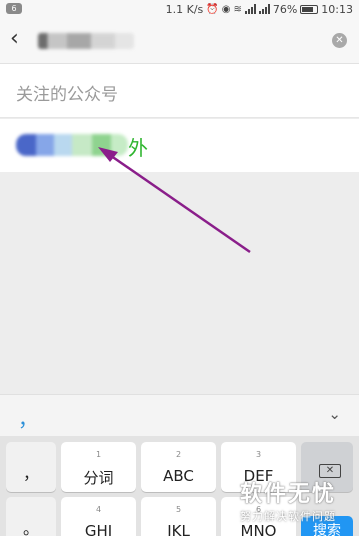 The height and width of the screenshot is (536, 359). What do you see at coordinates (184, 9) in the screenshot?
I see `net-speed: 1.1 K/s` at bounding box center [184, 9].